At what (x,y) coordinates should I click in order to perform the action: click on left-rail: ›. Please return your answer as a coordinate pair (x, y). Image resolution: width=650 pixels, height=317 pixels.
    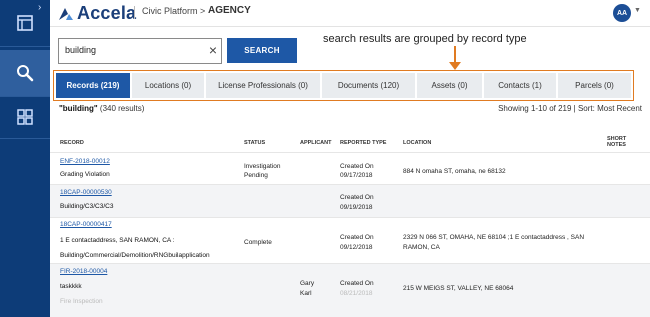
    Looking at the image, I should click on (25, 158).